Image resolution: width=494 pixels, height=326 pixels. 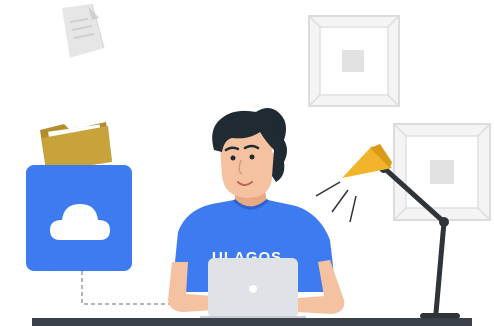 I want to click on document-icon, so click(x=83, y=30).